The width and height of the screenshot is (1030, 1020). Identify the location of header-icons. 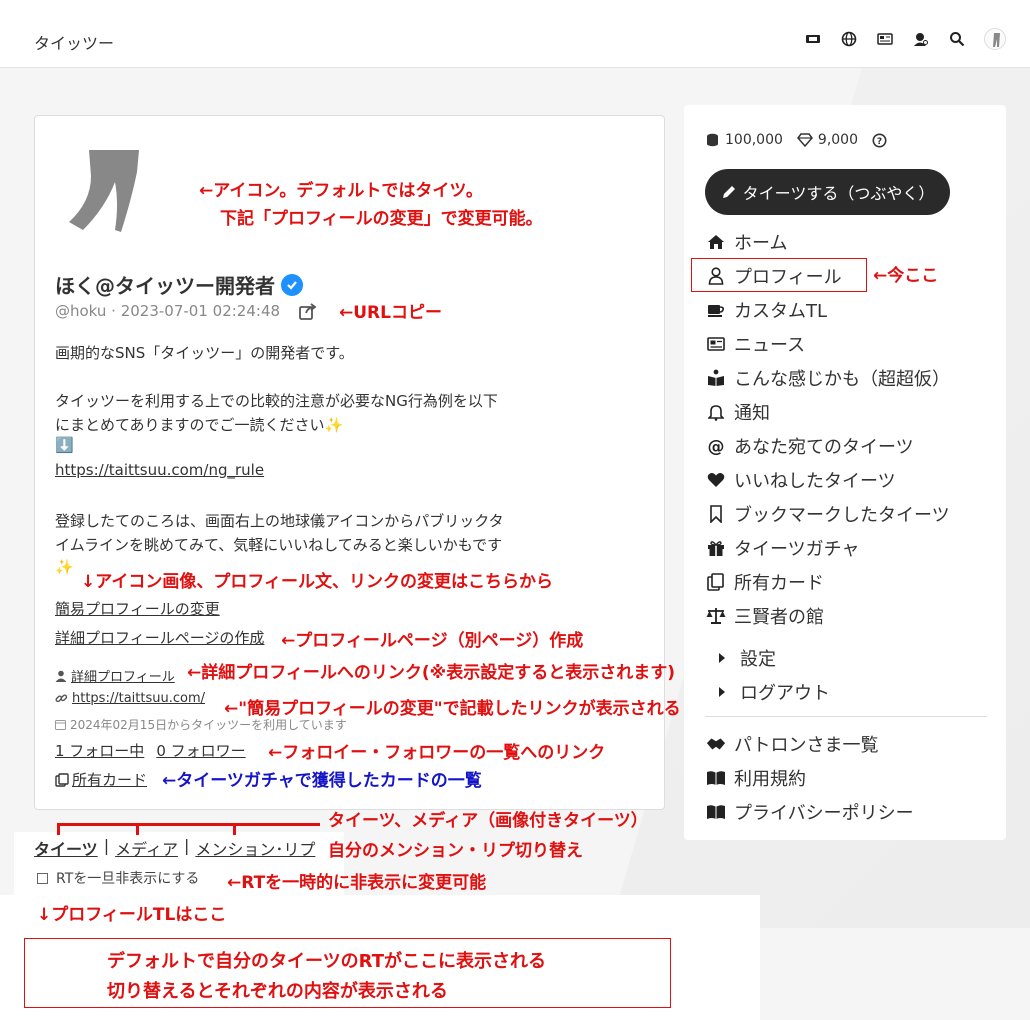
(905, 39).